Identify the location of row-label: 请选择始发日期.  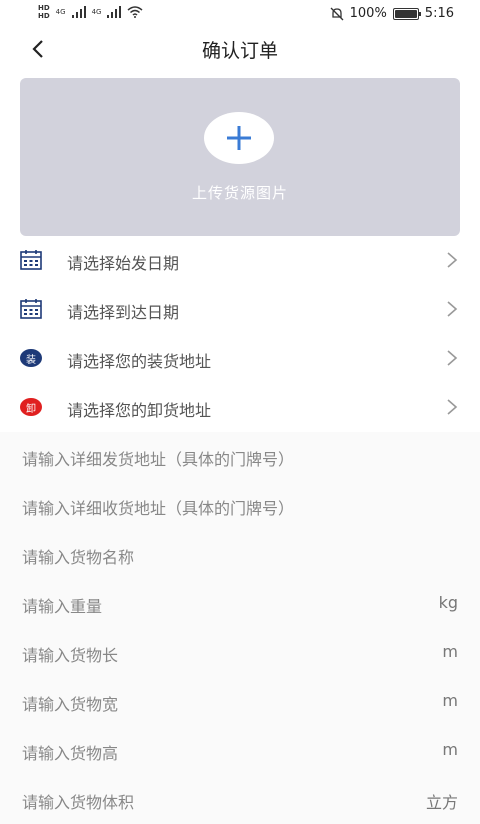
(123, 263).